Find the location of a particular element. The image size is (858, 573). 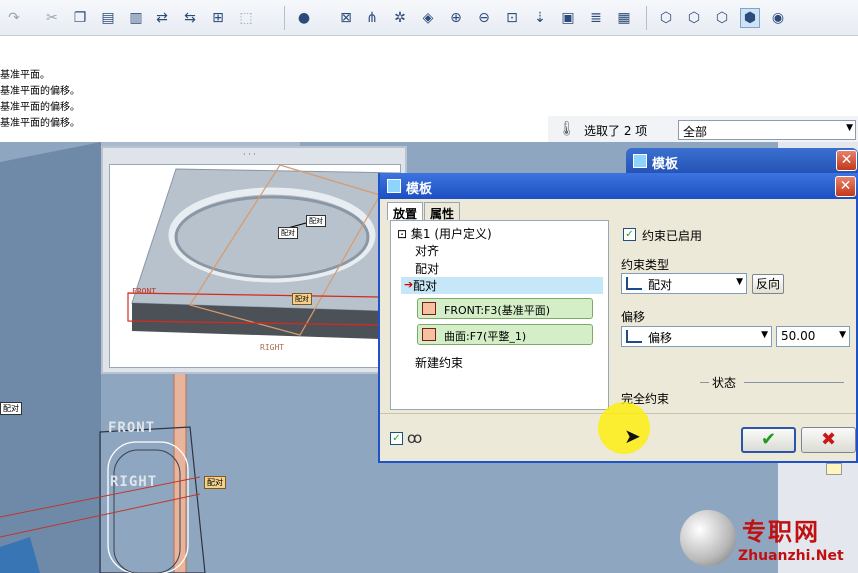

wireframe-icon: ⬡ is located at coordinates (666, 18).